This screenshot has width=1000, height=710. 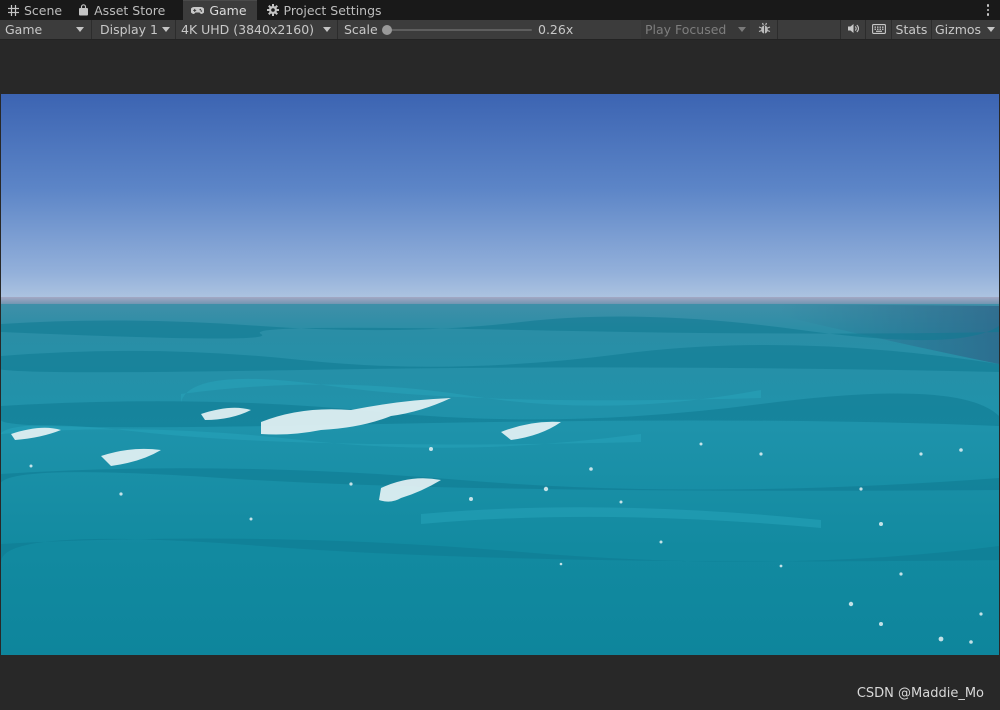 What do you see at coordinates (500, 10) in the screenshot?
I see `editor-tab-bar: Scene Asset Store Game Project Settings` at bounding box center [500, 10].